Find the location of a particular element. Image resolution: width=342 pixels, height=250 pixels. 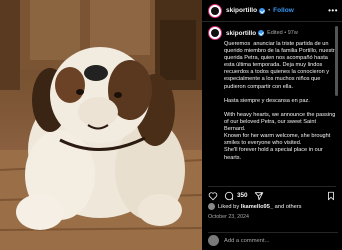

more-options-icon: ••• is located at coordinates (333, 10).